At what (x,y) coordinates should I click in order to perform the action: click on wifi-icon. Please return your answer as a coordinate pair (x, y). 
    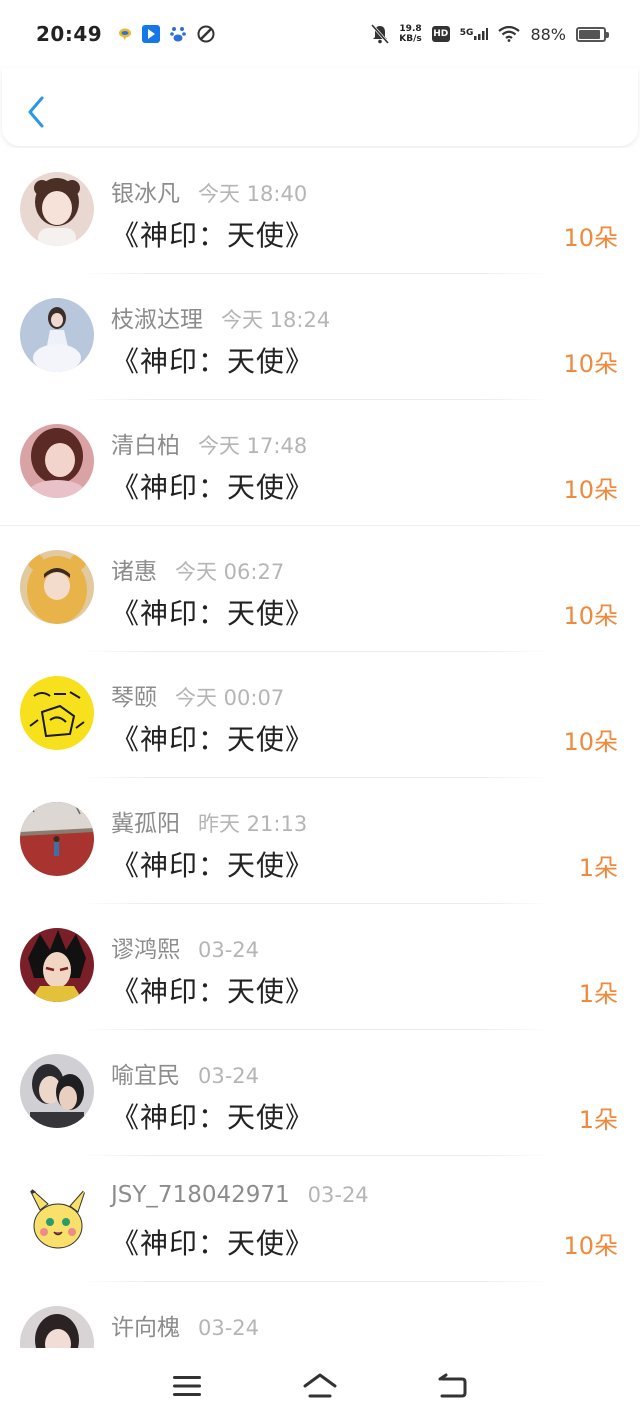
    Looking at the image, I should click on (509, 34).